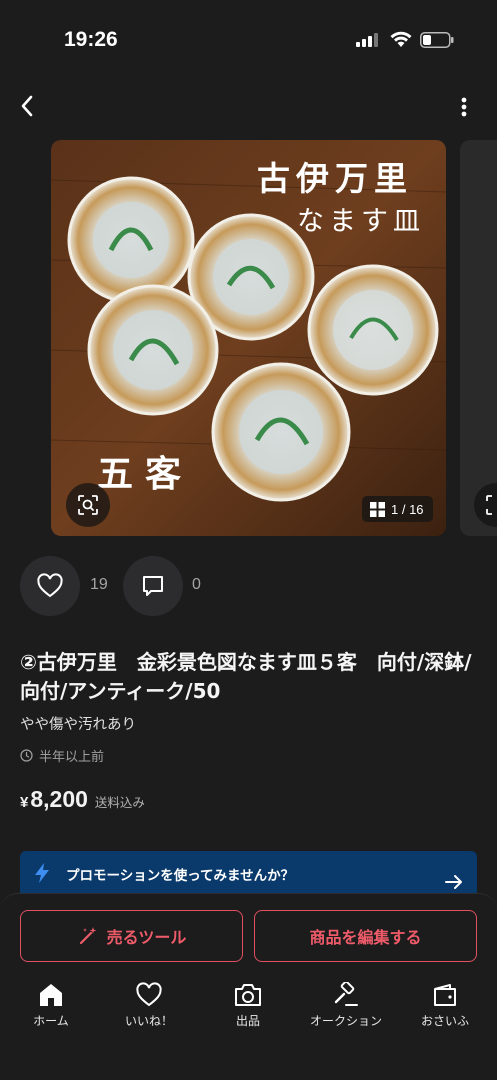  What do you see at coordinates (367, 40) in the screenshot?
I see `signal-icon` at bounding box center [367, 40].